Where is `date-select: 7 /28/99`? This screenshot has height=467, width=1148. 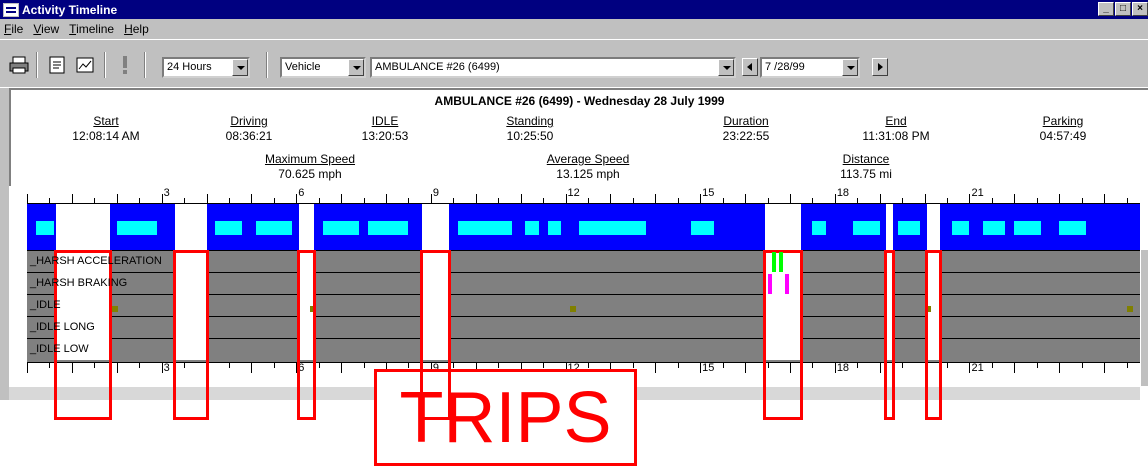 date-select: 7 /28/99 is located at coordinates (810, 67).